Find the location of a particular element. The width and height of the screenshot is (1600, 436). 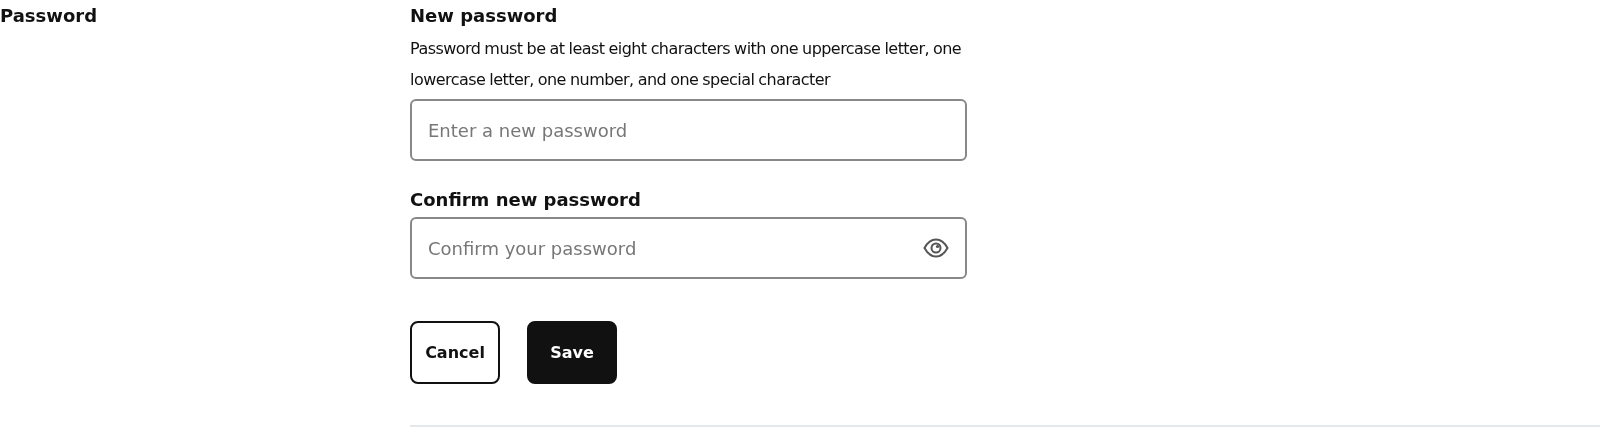

hint-text: Password must be at least eight characters with one uppercase letter, one lowercase letter, one number, and one special character is located at coordinates (686, 64).